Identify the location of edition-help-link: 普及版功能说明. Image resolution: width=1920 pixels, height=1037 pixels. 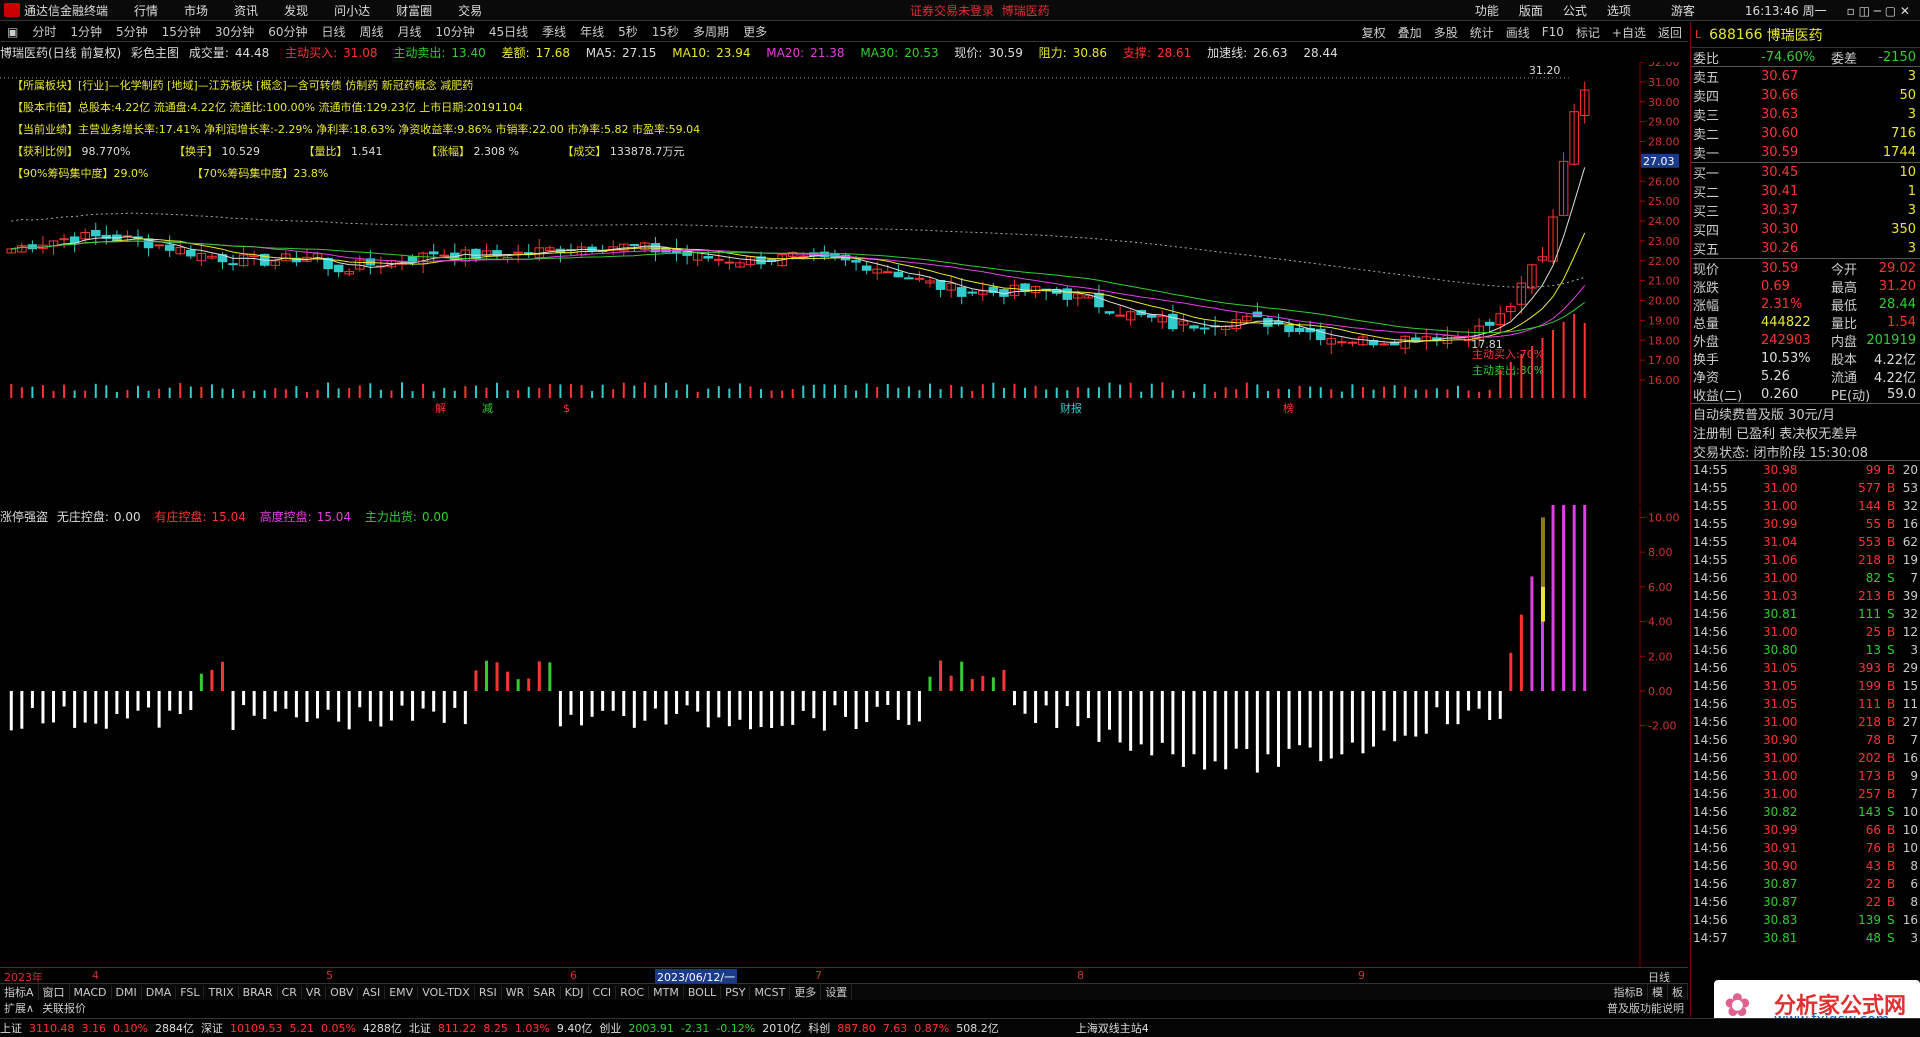
(1645, 1008).